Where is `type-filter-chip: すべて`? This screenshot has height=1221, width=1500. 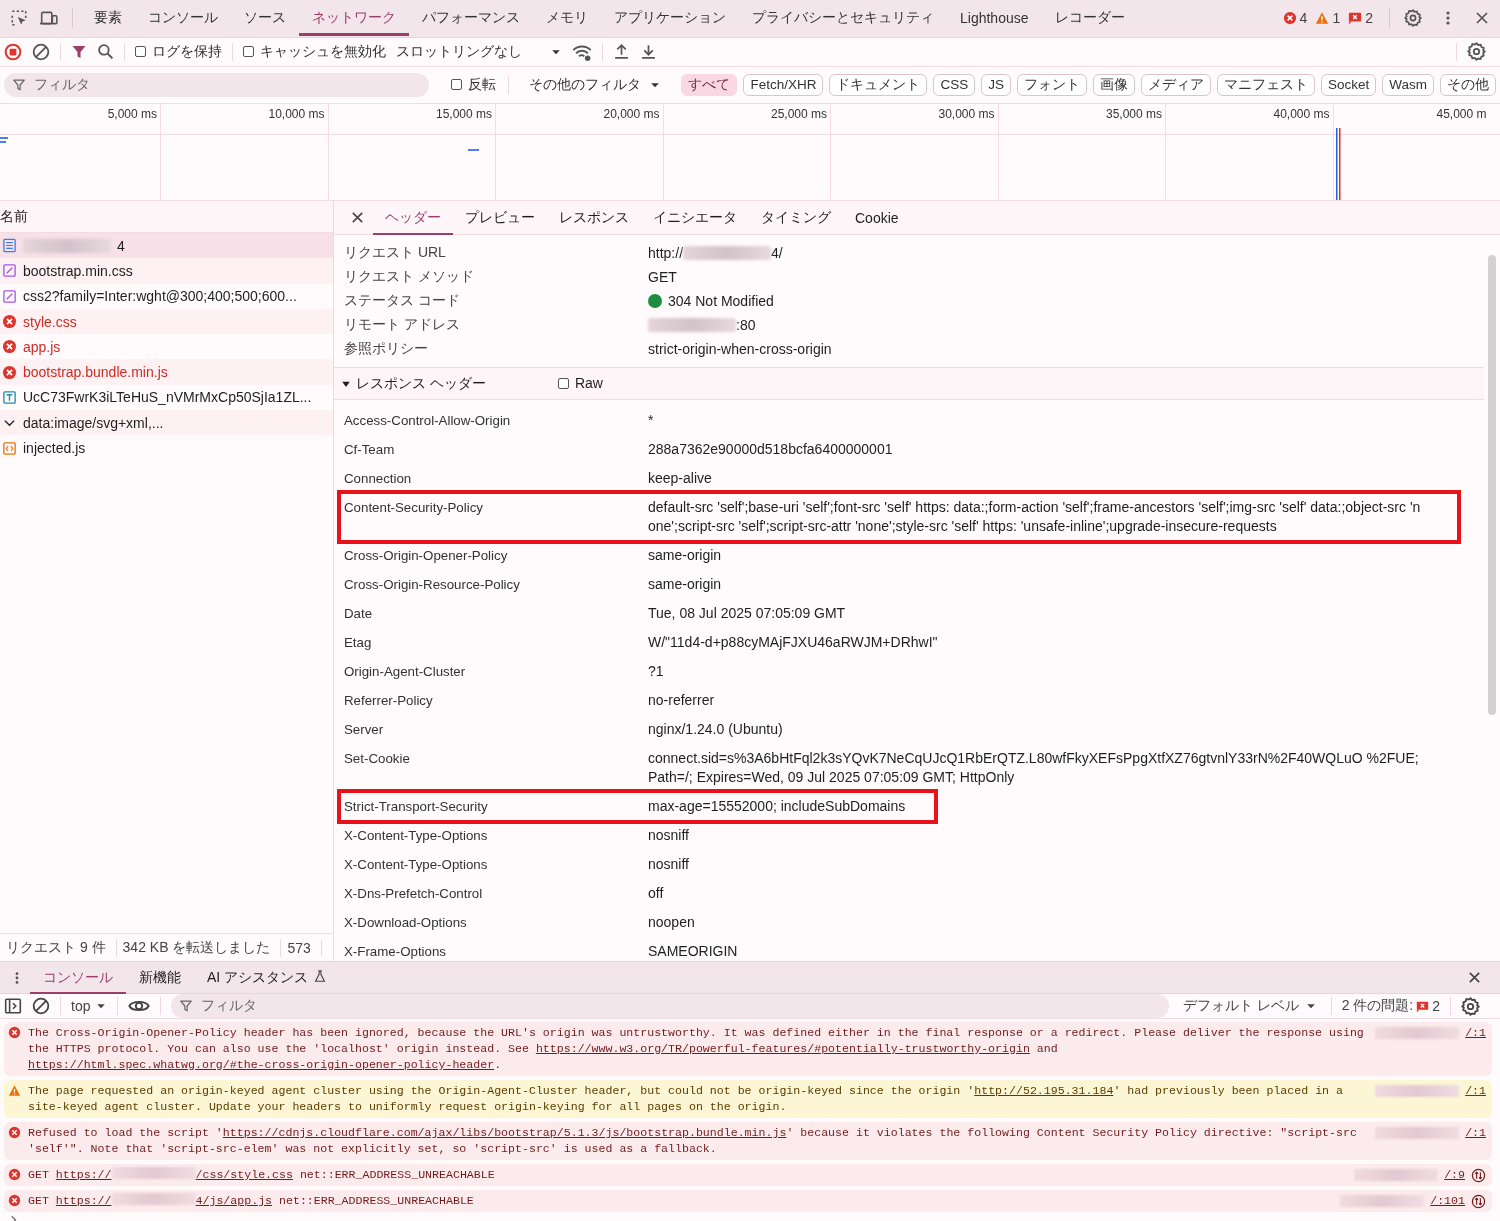
type-filter-chip: すべて is located at coordinates (709, 84).